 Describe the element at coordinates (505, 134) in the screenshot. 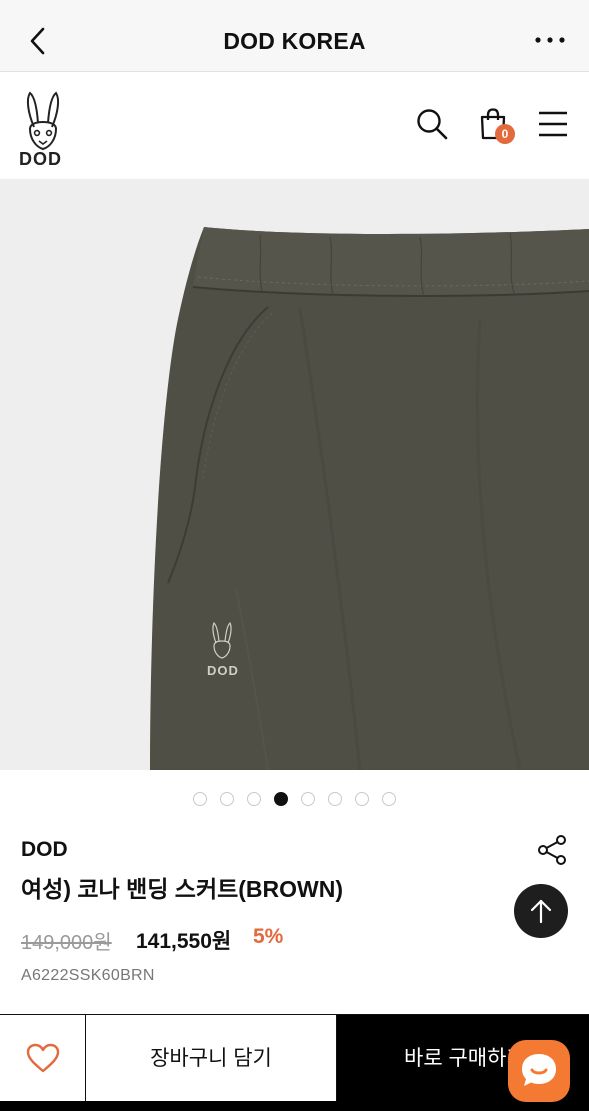

I see `cart-count-badge: 0` at that location.